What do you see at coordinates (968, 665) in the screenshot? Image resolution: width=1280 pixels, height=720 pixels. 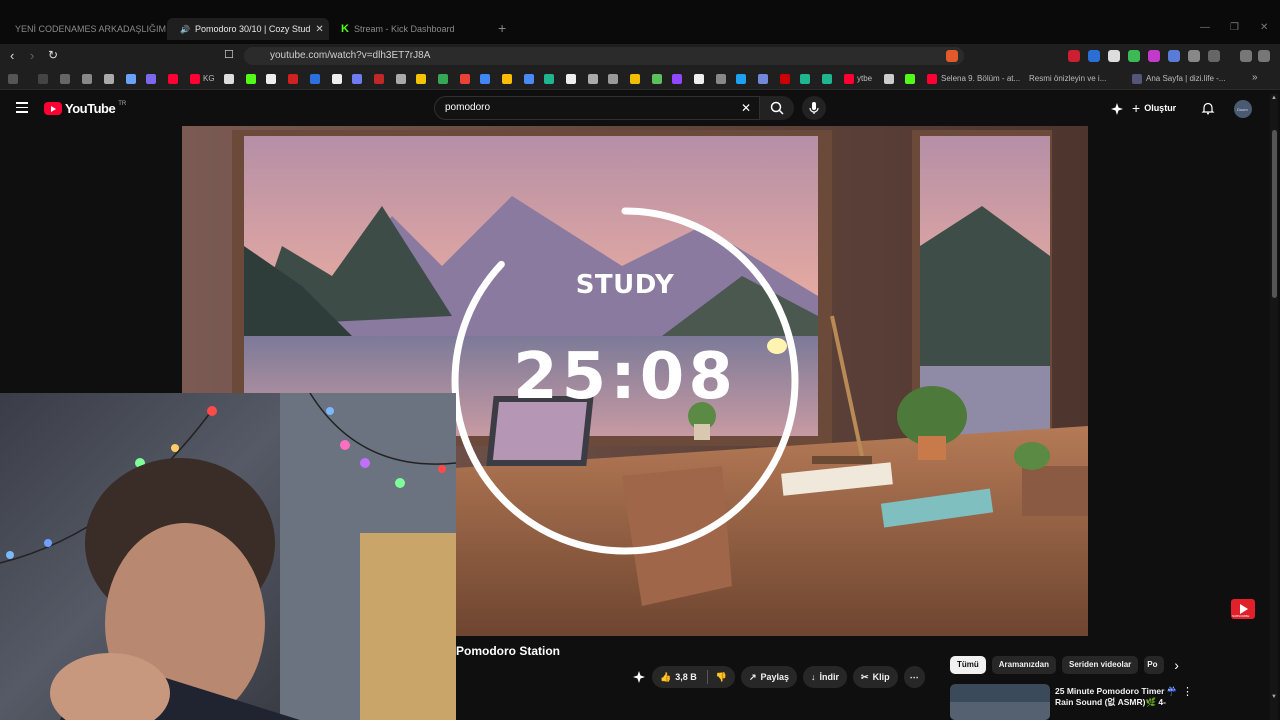 I see `chip-all: Tümü` at bounding box center [968, 665].